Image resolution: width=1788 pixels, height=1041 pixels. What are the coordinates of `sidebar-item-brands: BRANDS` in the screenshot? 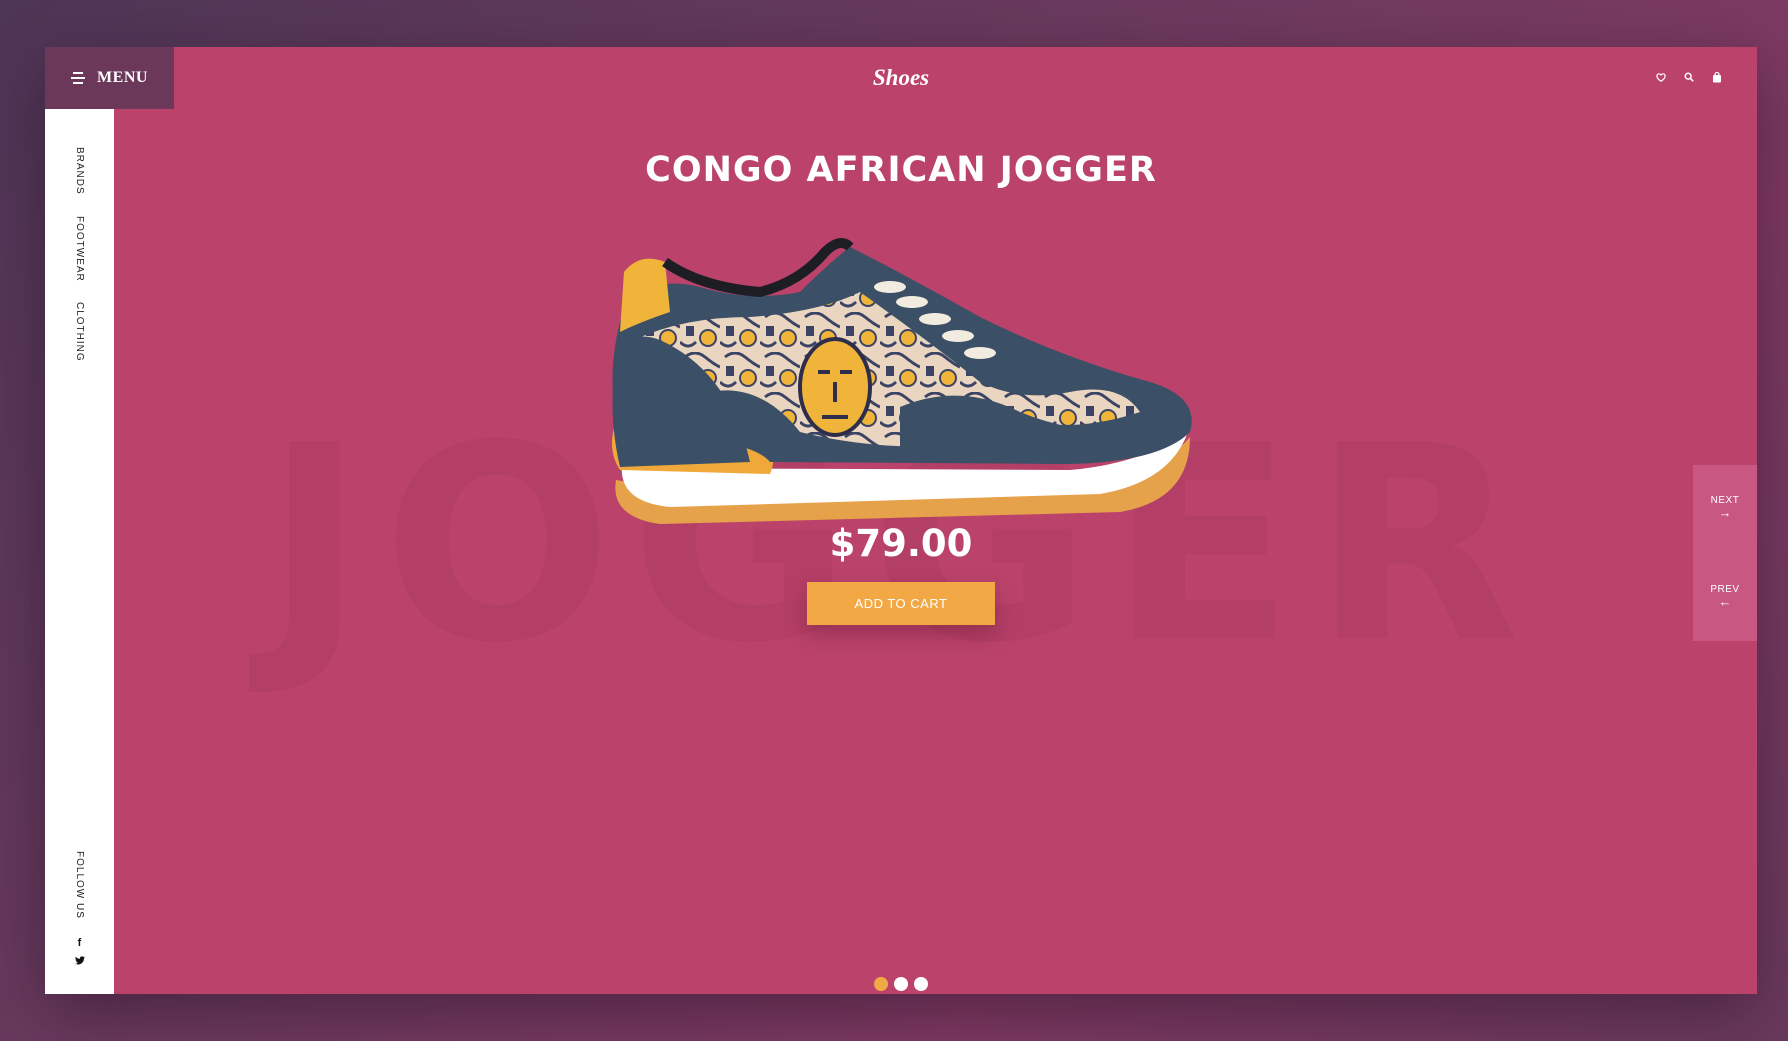 It's located at (79, 172).